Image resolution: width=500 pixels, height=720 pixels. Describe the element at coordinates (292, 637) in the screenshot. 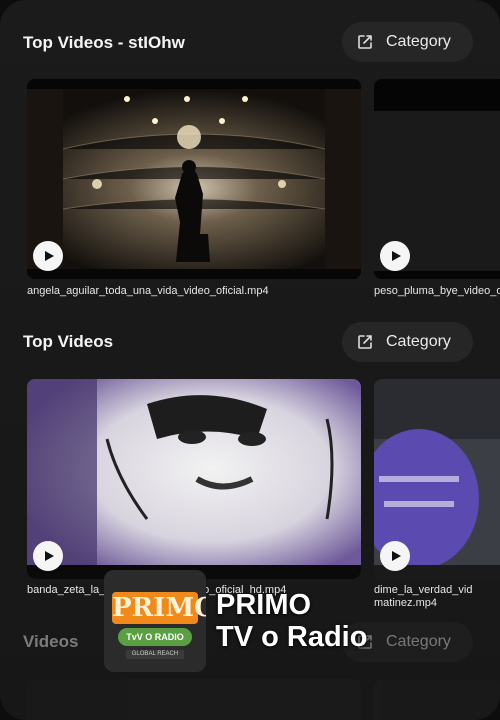

I see `brand-name-line2: TV o Radio` at that location.